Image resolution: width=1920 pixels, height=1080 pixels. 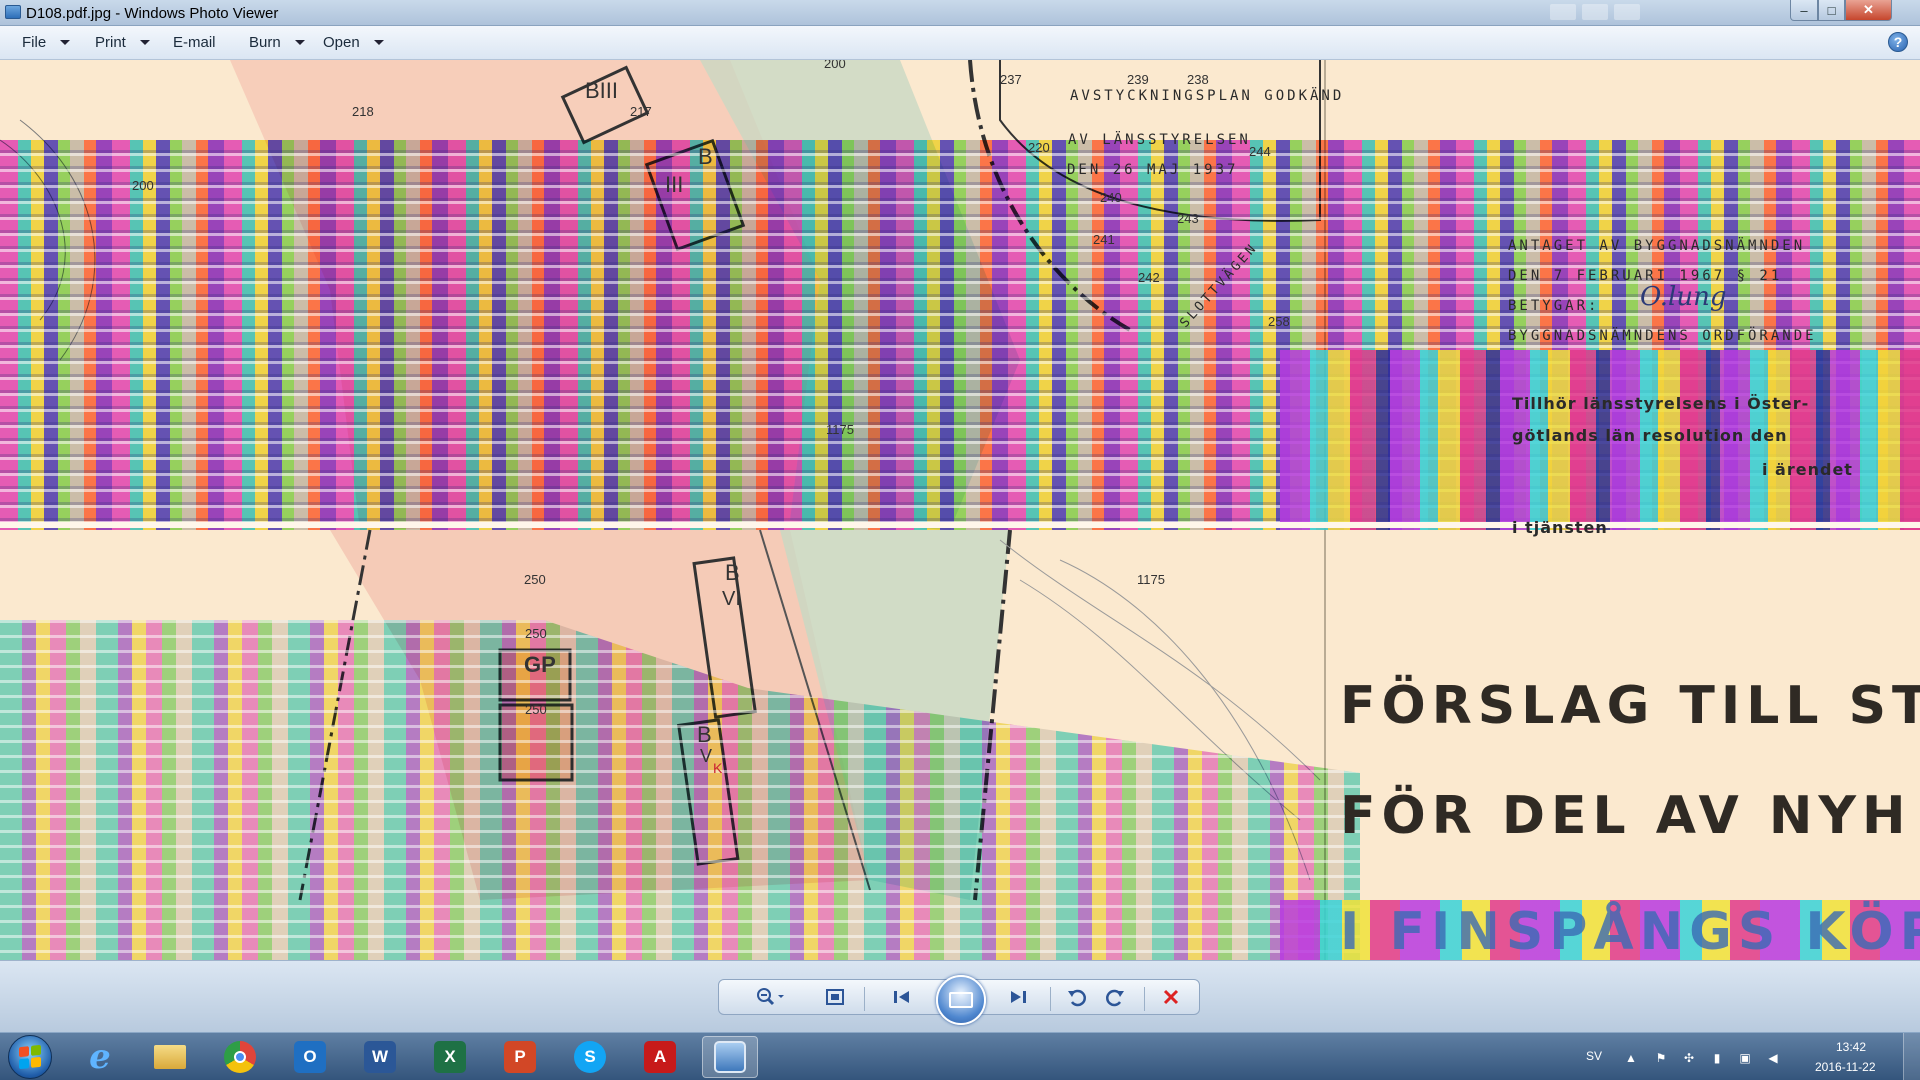 I want to click on zone-label: GP, so click(x=540, y=664).